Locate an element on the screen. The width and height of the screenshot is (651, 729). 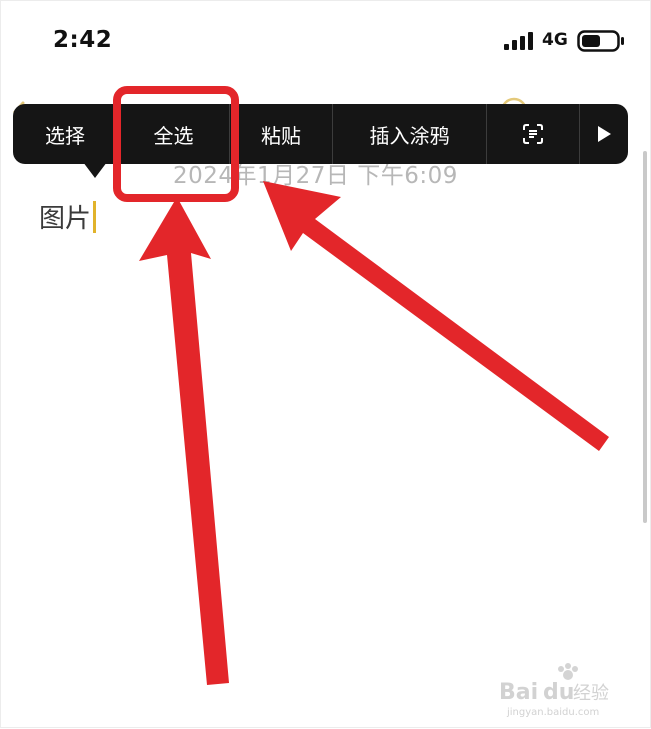
svg-text: Bai is located at coordinates (518, 692).